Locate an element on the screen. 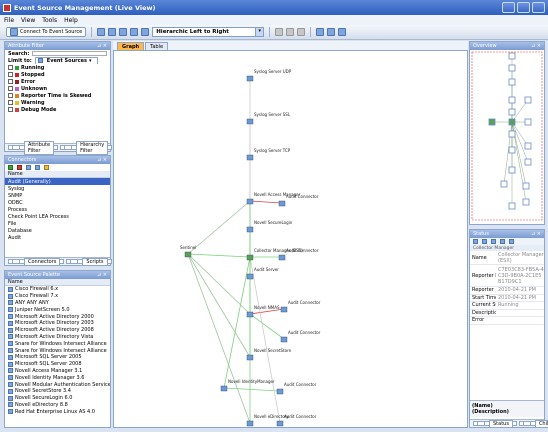 The height and width of the screenshot is (432, 548). layout-select: Hierarchic Left to Right ▾ is located at coordinates (208, 32).